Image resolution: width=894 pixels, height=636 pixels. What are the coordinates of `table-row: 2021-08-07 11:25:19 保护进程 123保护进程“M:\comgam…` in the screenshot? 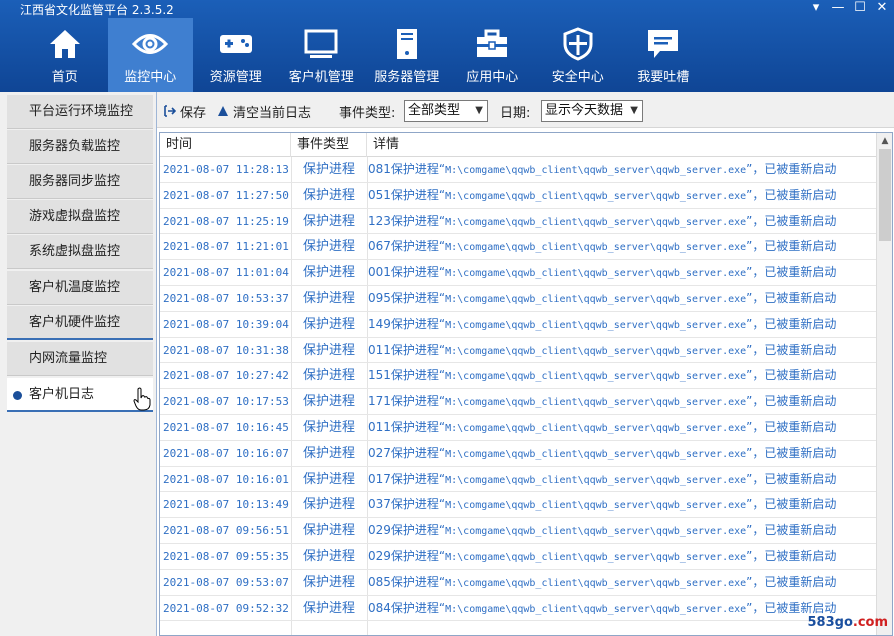 It's located at (518, 222).